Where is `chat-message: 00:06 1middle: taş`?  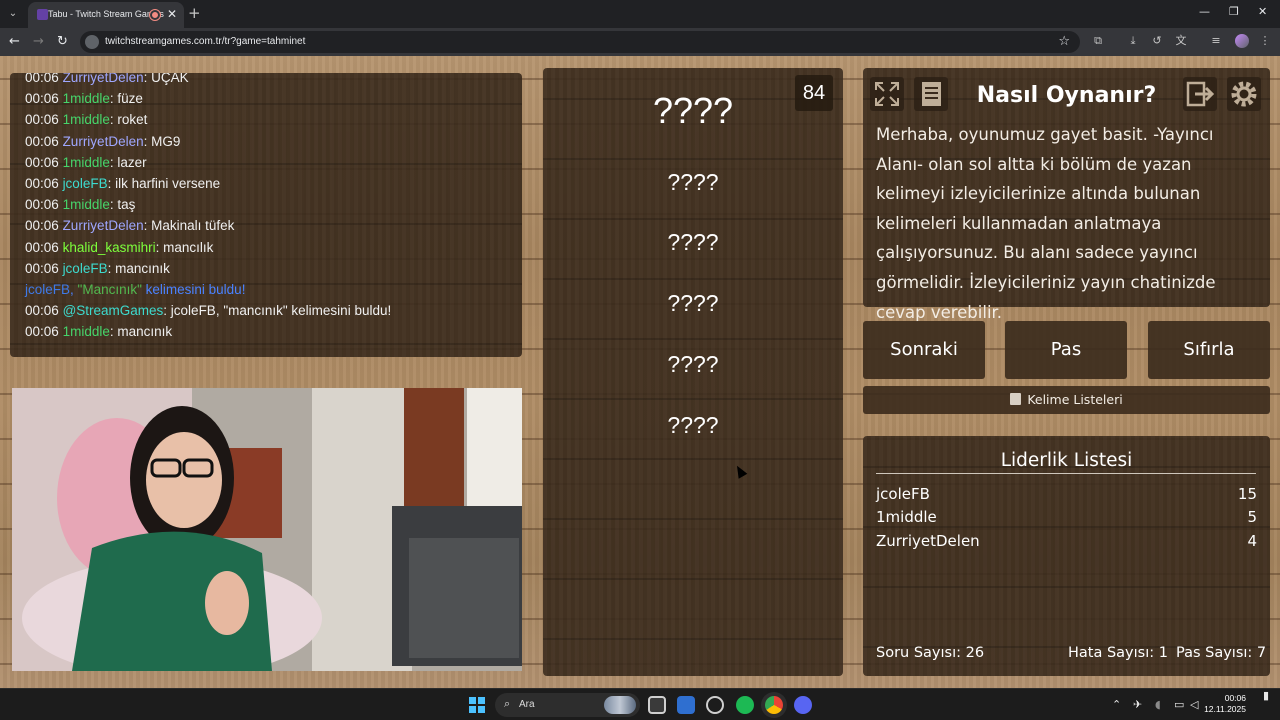
chat-message: 00:06 1middle: taş is located at coordinates (270, 204).